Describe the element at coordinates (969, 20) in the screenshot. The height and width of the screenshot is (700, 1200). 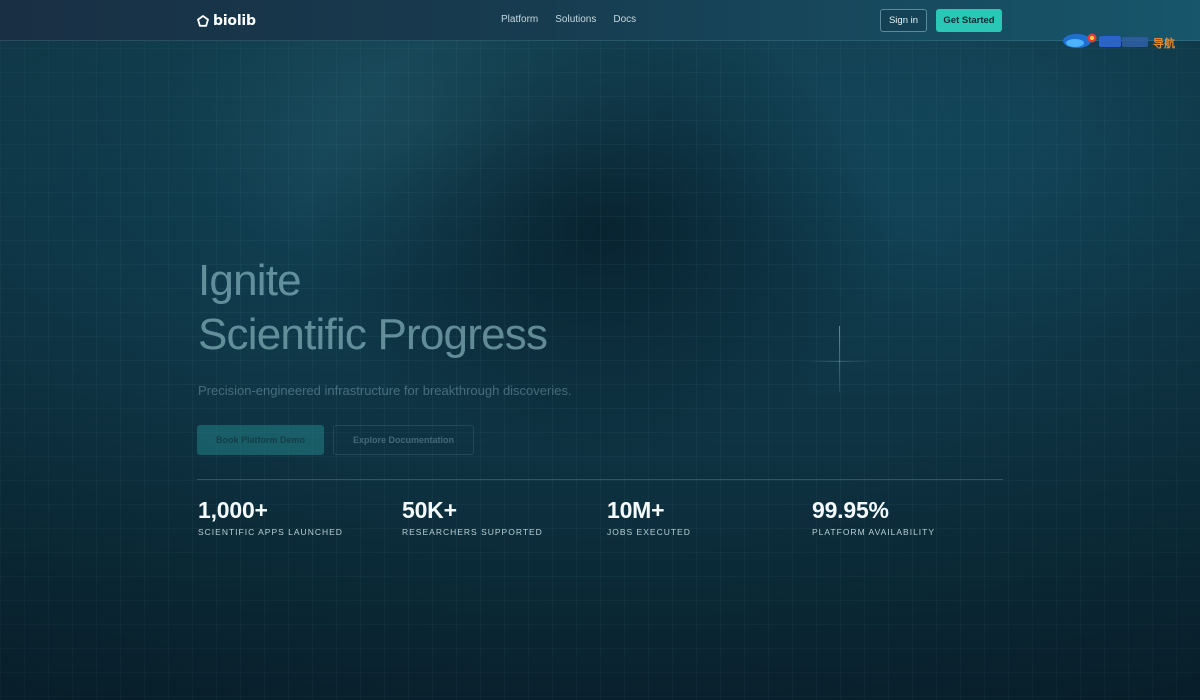
I see `get-started-button: Get Started` at that location.